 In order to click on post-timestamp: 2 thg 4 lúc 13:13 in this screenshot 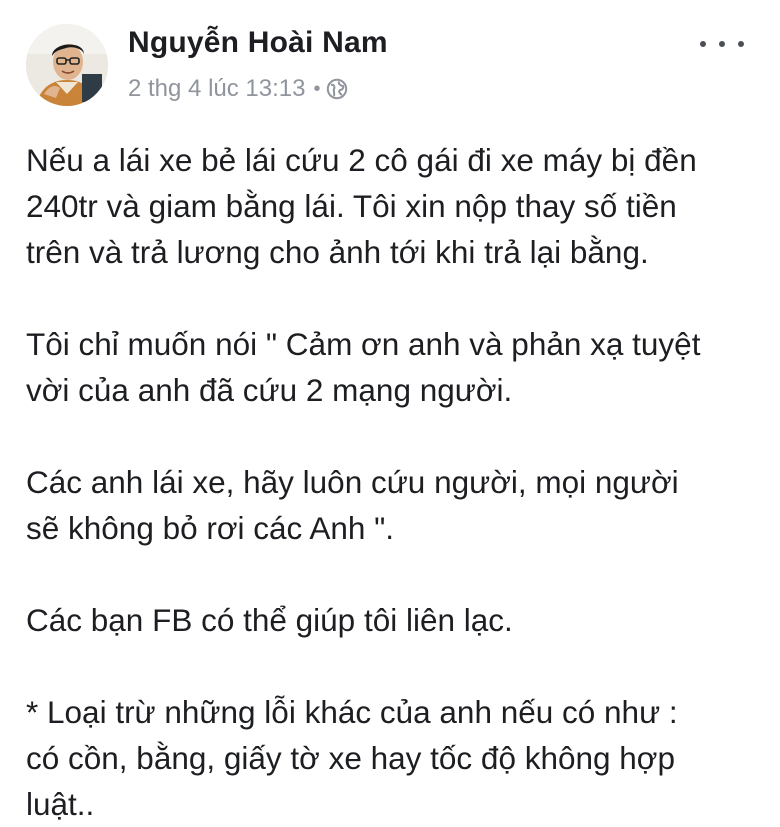, I will do `click(216, 89)`.